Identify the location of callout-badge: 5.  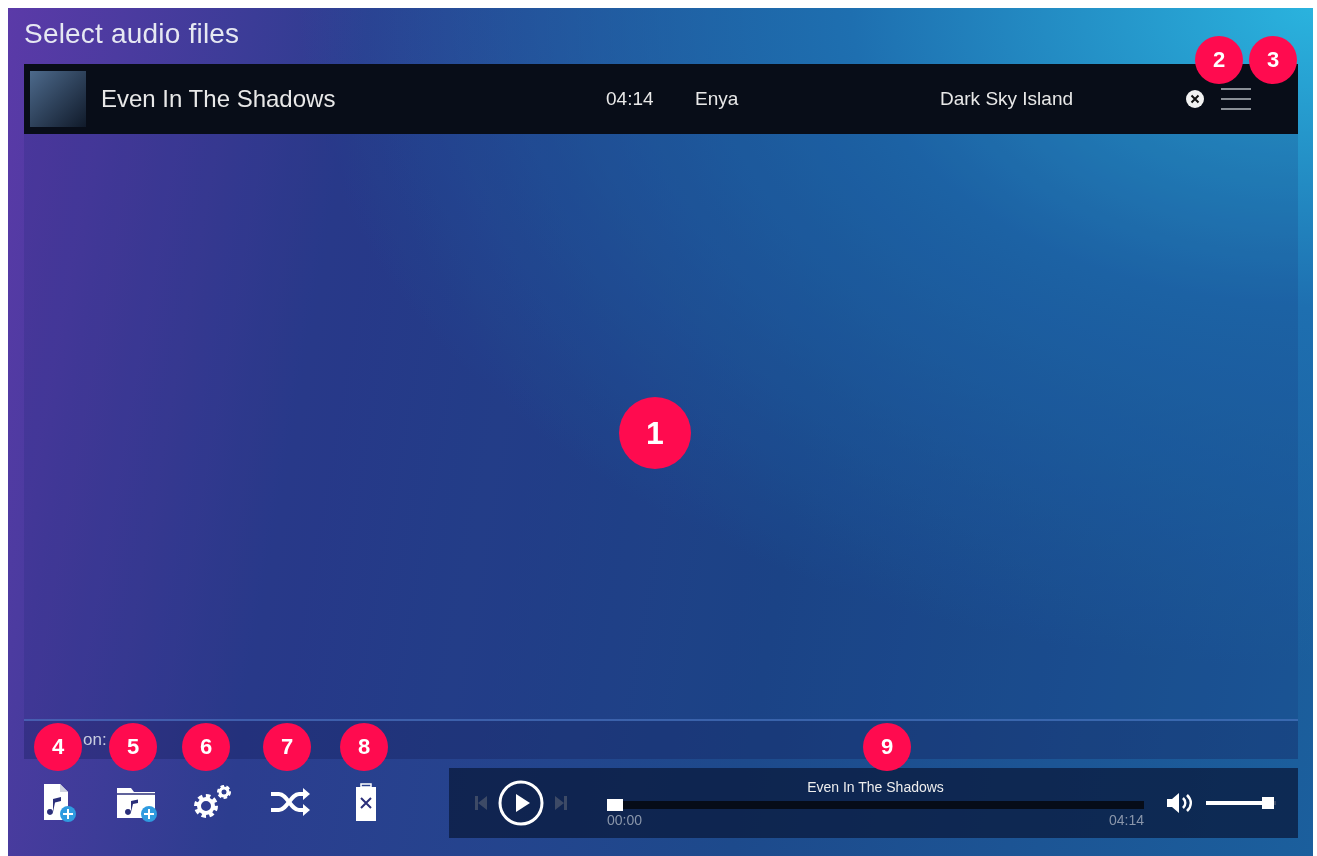
(133, 747).